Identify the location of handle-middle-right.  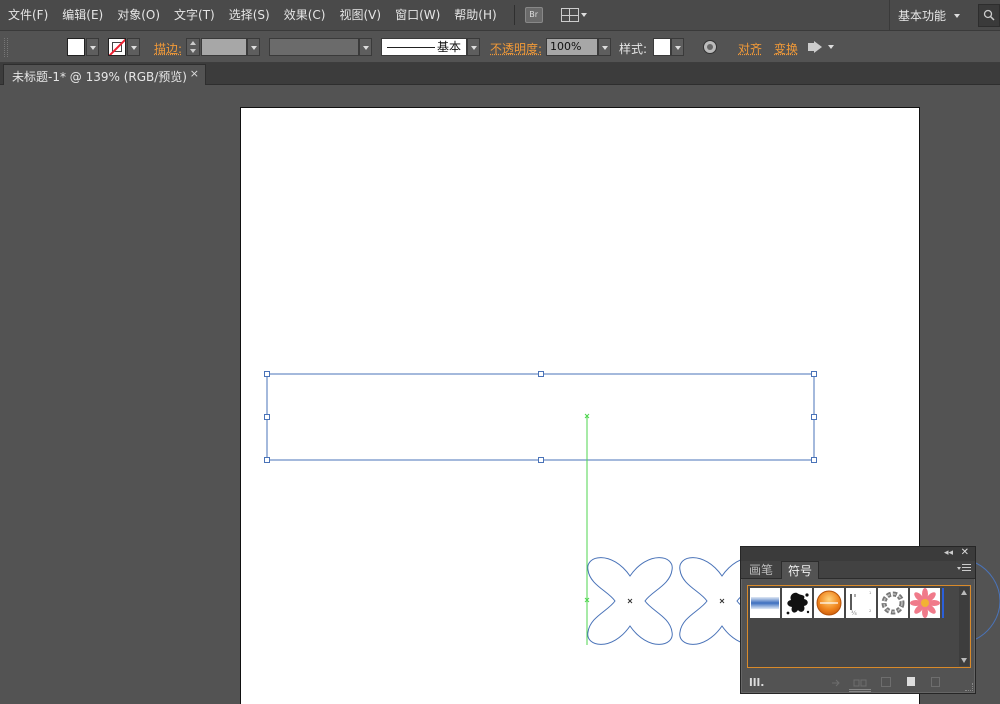
(814, 417).